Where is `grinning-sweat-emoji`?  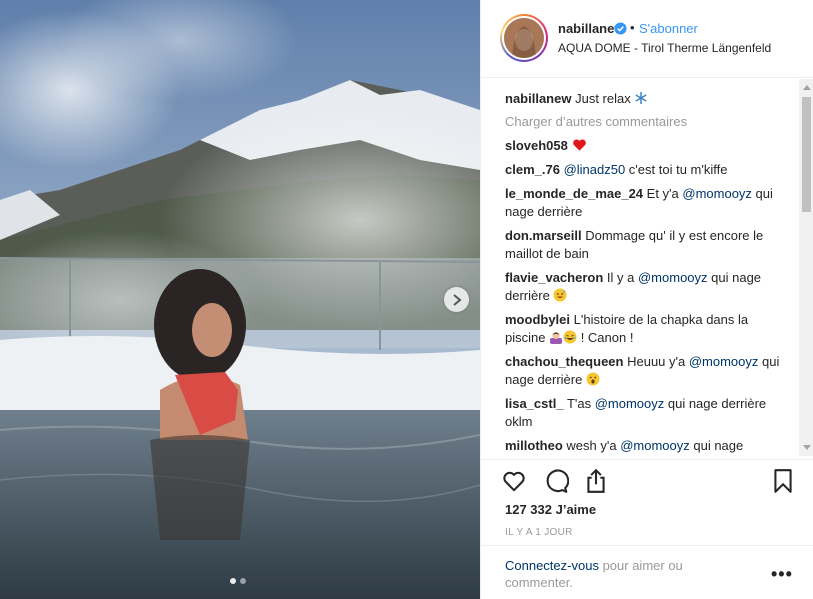
grinning-sweat-emoji is located at coordinates (570, 337).